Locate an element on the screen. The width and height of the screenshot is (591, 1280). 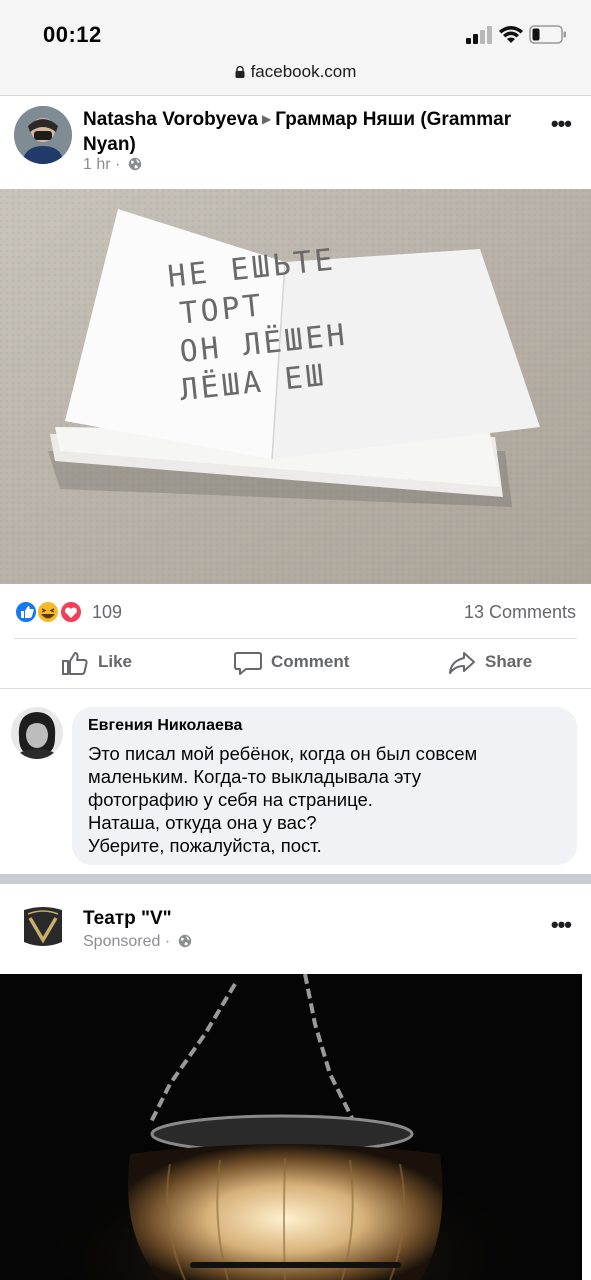
wifi-icon is located at coordinates (511, 34).